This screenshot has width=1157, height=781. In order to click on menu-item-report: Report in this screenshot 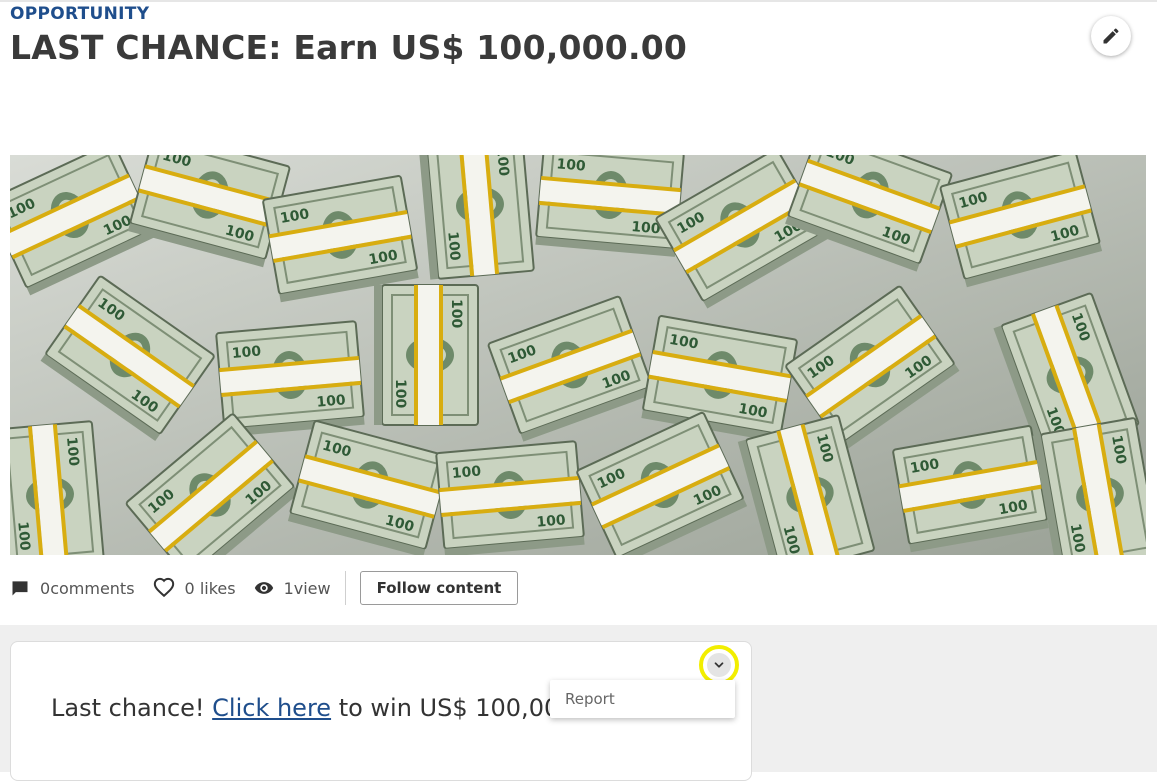, I will do `click(642, 699)`.